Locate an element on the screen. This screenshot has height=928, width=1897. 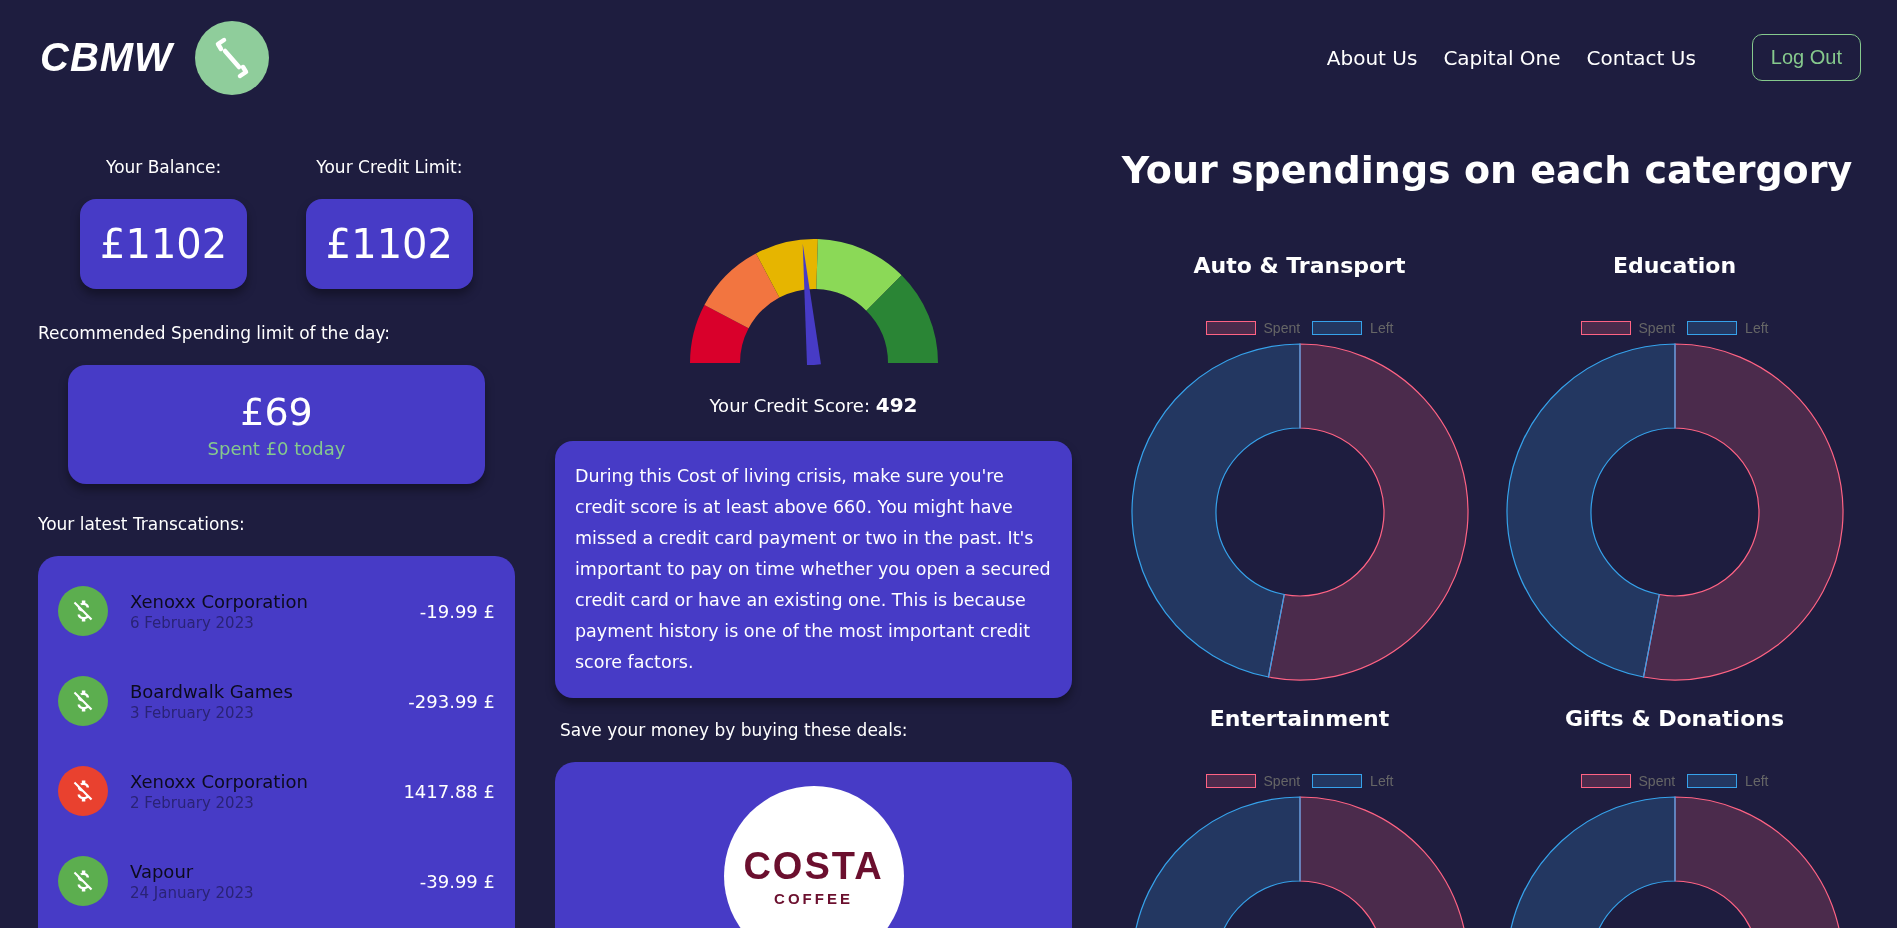
tip-text: During this Cost of living crisis, make sure you're credit score is at least above 660. You might have missed a credit card payment or two in the past. It's important to pay on time whether you open a secured credit card or have an existing one. This is because payment history is one of the most important credit score factors. is located at coordinates (813, 569).